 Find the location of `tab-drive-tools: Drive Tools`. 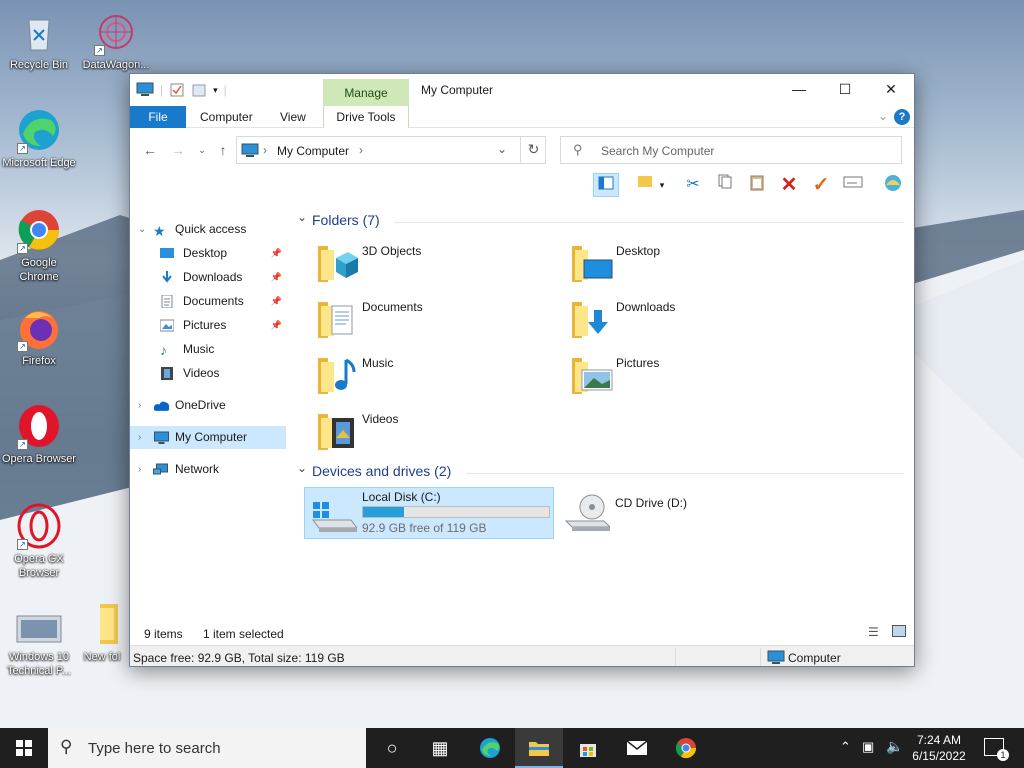

tab-drive-tools: Drive Tools is located at coordinates (366, 117).